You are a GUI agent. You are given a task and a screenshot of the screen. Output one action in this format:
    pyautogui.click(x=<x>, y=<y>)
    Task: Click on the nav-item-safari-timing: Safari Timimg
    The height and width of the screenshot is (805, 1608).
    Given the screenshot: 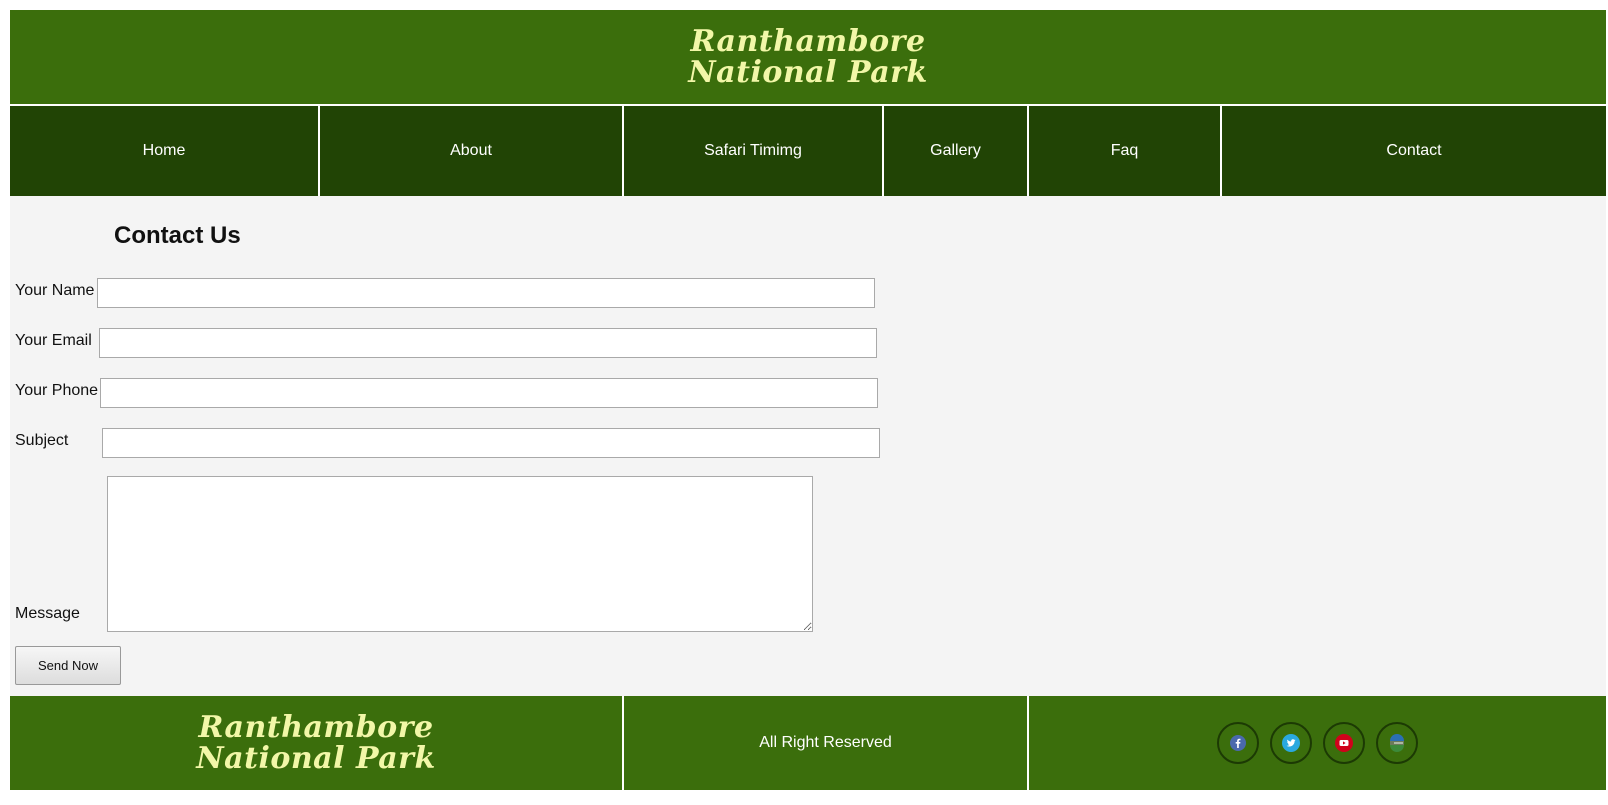 What is the action you would take?
    pyautogui.click(x=754, y=151)
    